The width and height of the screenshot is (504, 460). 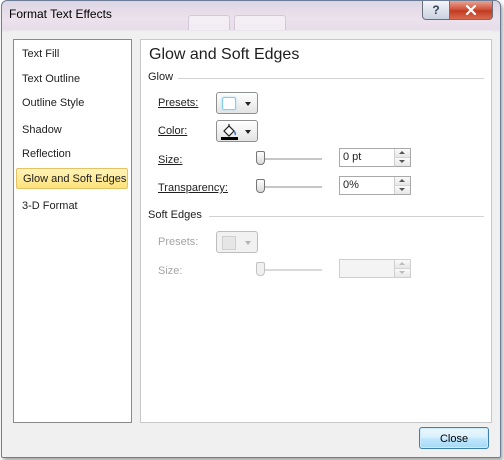 I want to click on glow-color-label: Color:, so click(x=172, y=131).